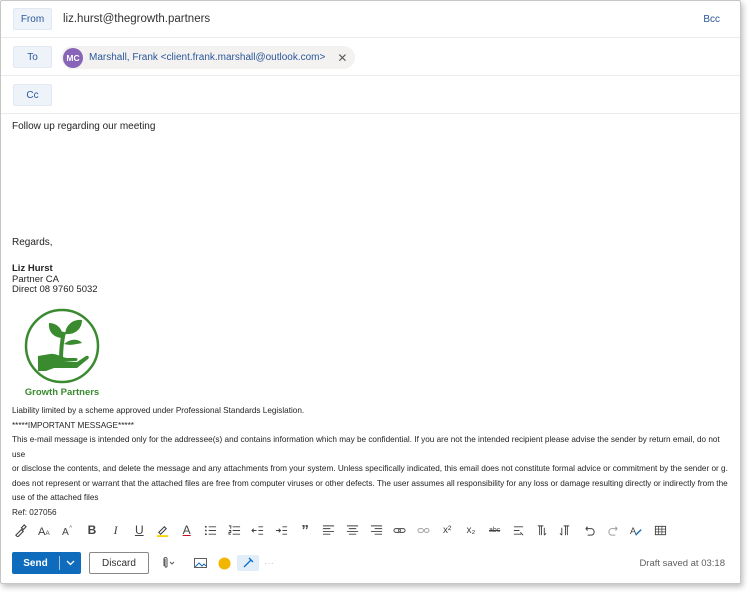  Describe the element at coordinates (70, 563) in the screenshot. I see `chevron-down-icon` at that location.